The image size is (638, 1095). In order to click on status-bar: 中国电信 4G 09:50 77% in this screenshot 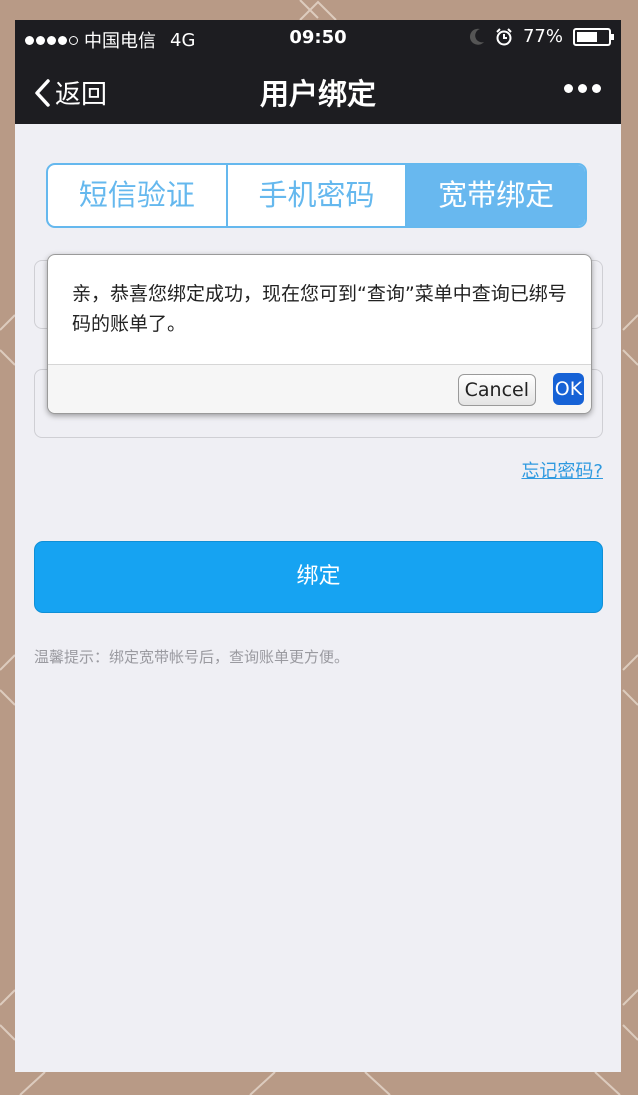, I will do `click(318, 38)`.